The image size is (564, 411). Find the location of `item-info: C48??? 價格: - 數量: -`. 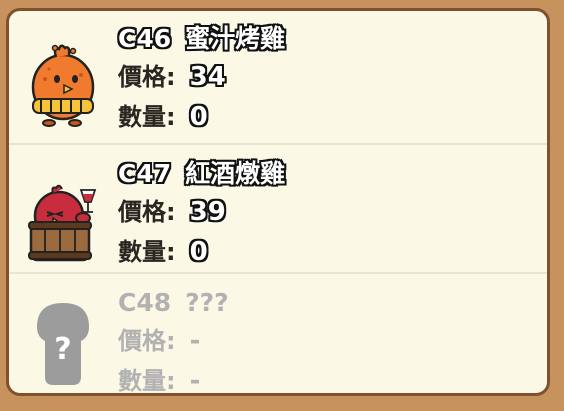

item-info: C48??? 價格: - 數量: - is located at coordinates (173, 340).